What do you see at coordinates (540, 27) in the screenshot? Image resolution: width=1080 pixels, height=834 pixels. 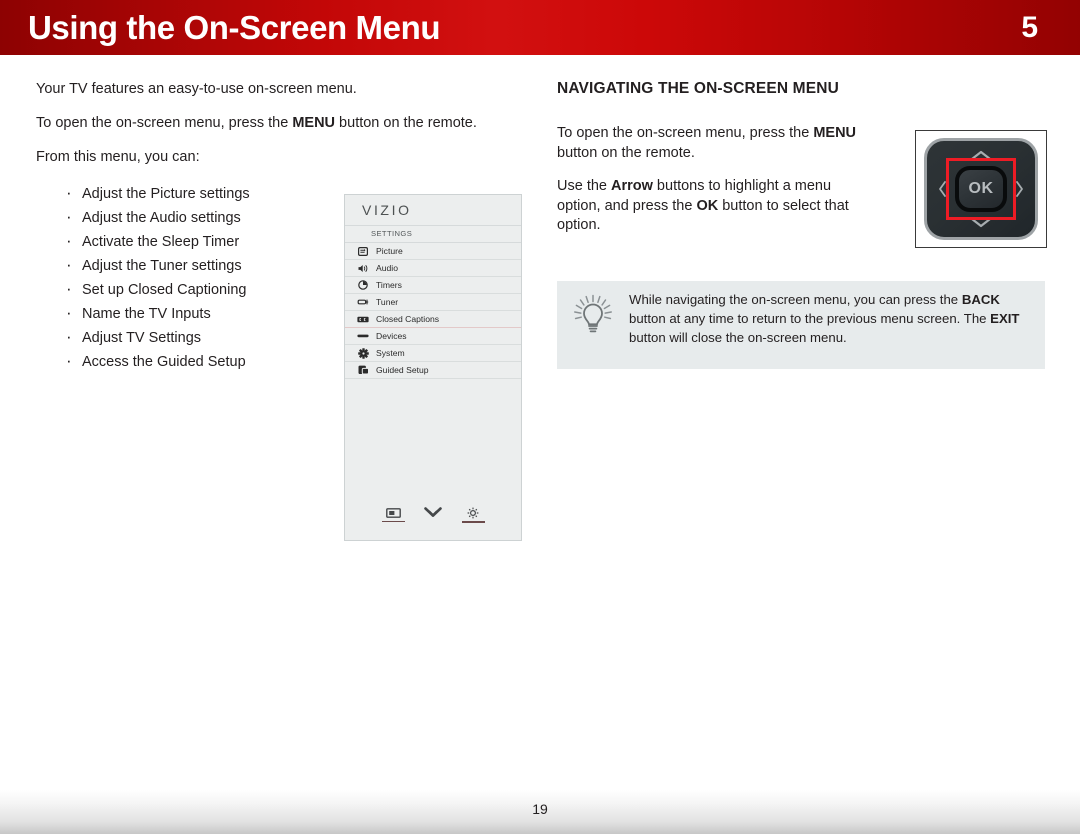 I see `page-header: Using the On-Screen Menu 5` at bounding box center [540, 27].